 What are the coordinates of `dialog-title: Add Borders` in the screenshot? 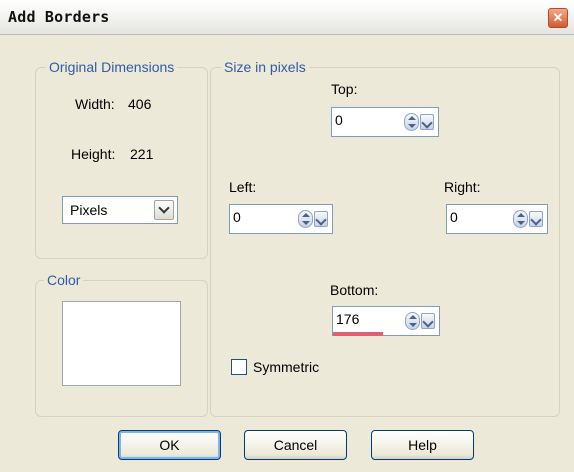 It's located at (59, 17).